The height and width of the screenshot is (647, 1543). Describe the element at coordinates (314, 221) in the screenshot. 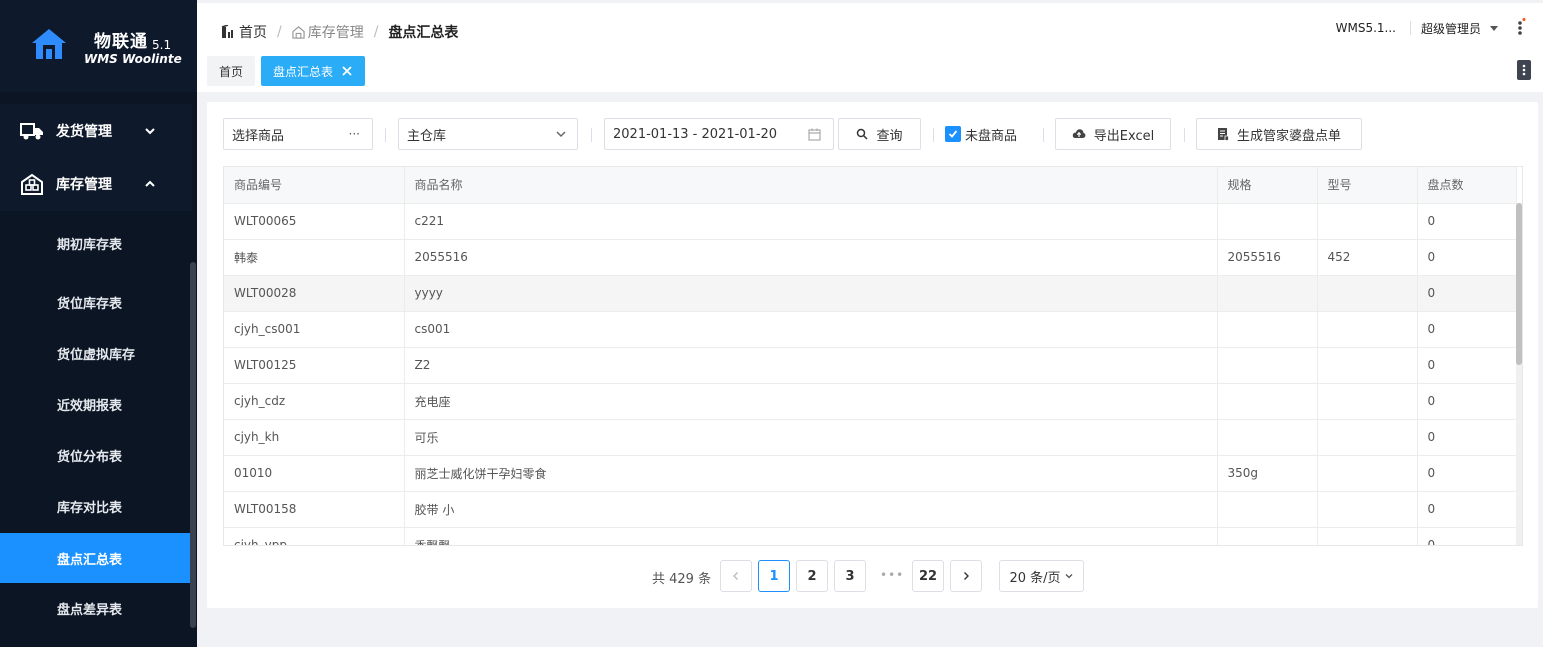

I see `table-cell: WLT00065` at that location.